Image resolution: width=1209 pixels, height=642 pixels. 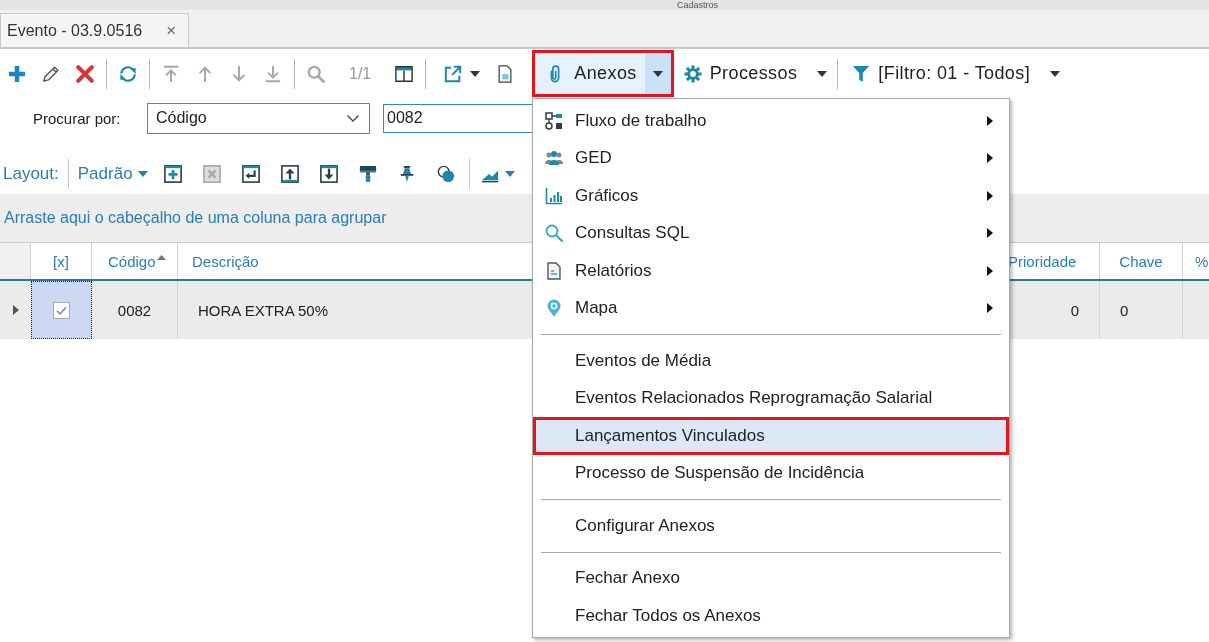 I want to click on layout-label: Layout:, so click(x=30, y=174).